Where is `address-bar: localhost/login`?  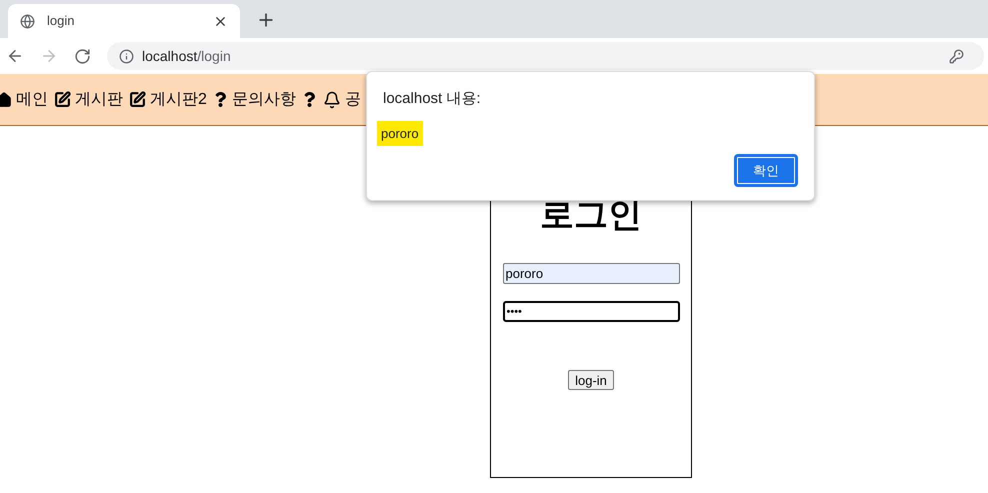 address-bar: localhost/login is located at coordinates (545, 56).